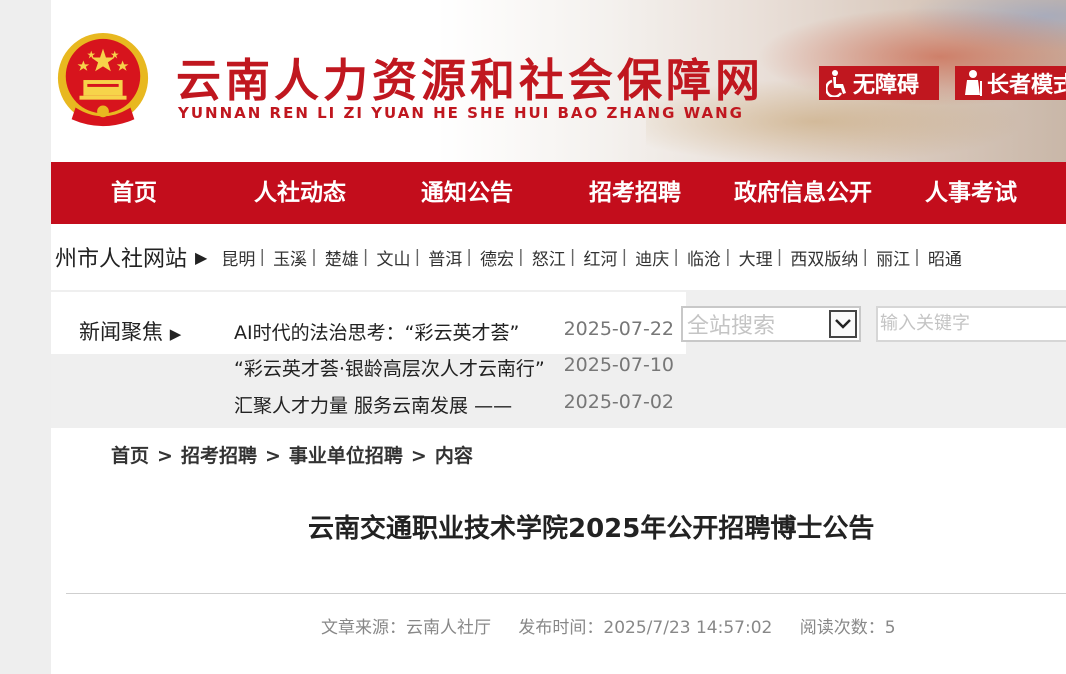 This screenshot has height=674, width=1066. I want to click on nav-item-hrss-news: 人社动态, so click(300, 193).